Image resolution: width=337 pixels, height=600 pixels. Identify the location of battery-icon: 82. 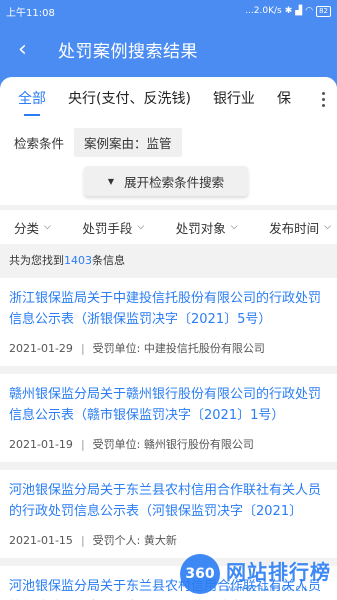
(323, 11).